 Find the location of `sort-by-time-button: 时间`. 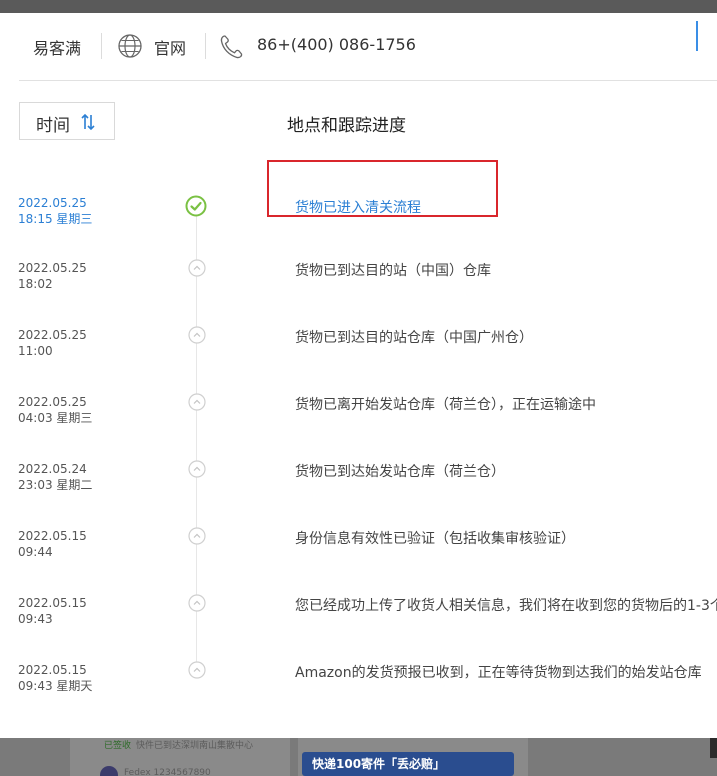

sort-by-time-button: 时间 is located at coordinates (67, 121).